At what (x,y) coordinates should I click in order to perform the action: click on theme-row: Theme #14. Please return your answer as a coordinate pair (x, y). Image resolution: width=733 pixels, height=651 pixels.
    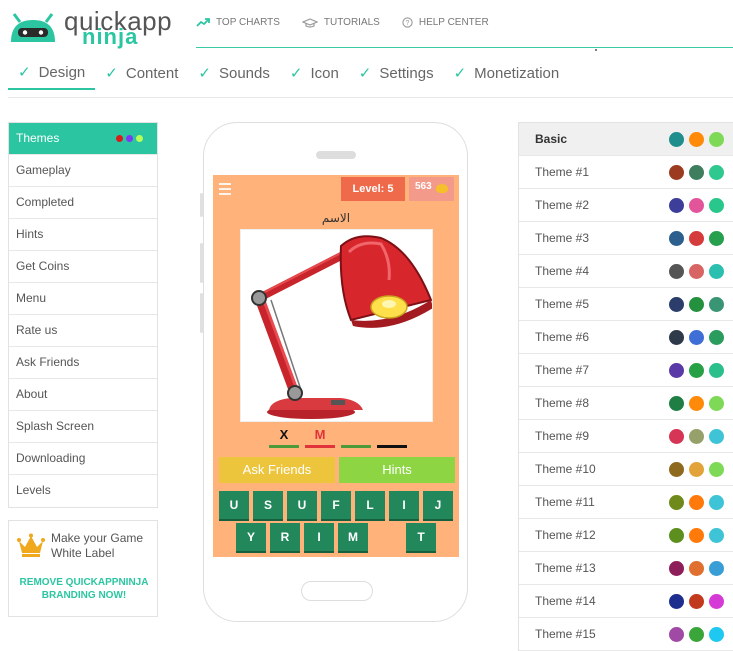
    Looking at the image, I should click on (626, 601).